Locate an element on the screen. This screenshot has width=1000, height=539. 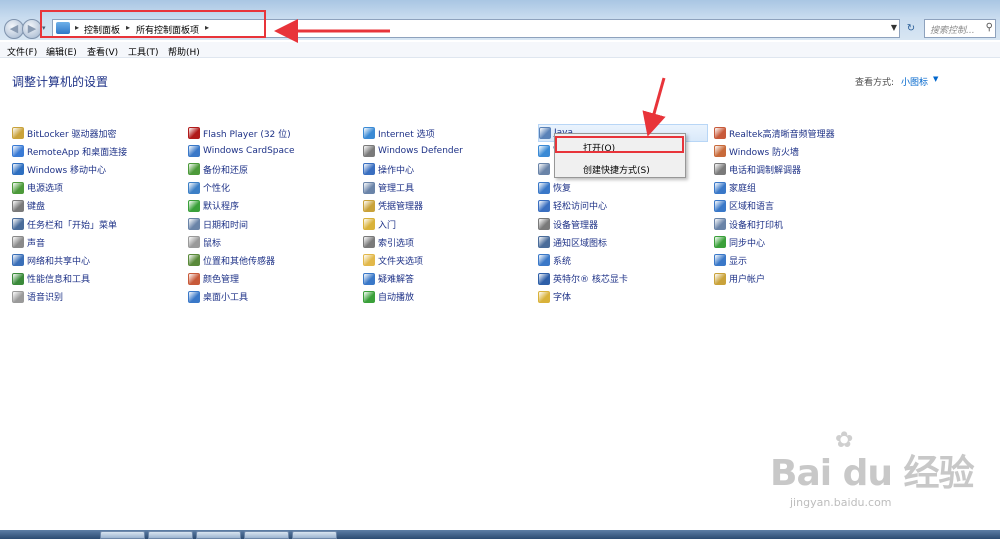
control-panel-item-label: RemoteApp 和桌面连接 is located at coordinates (77, 152).